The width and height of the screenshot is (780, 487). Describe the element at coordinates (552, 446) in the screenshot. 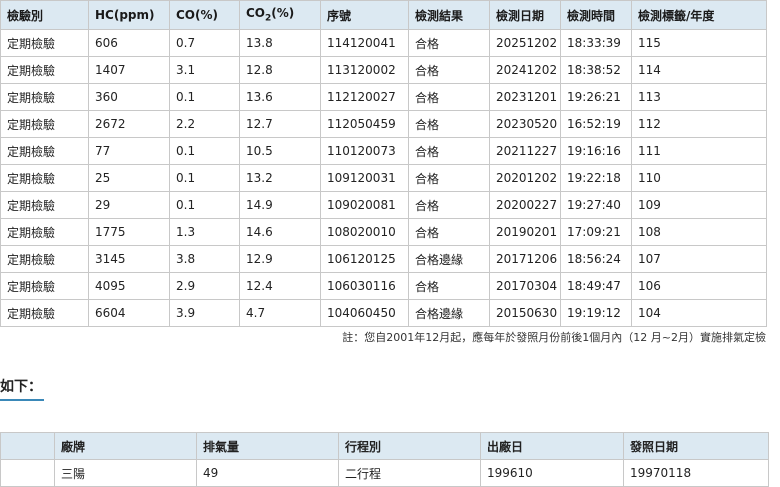

I see `vehicle-col-manufacture-date: 出廠日` at that location.